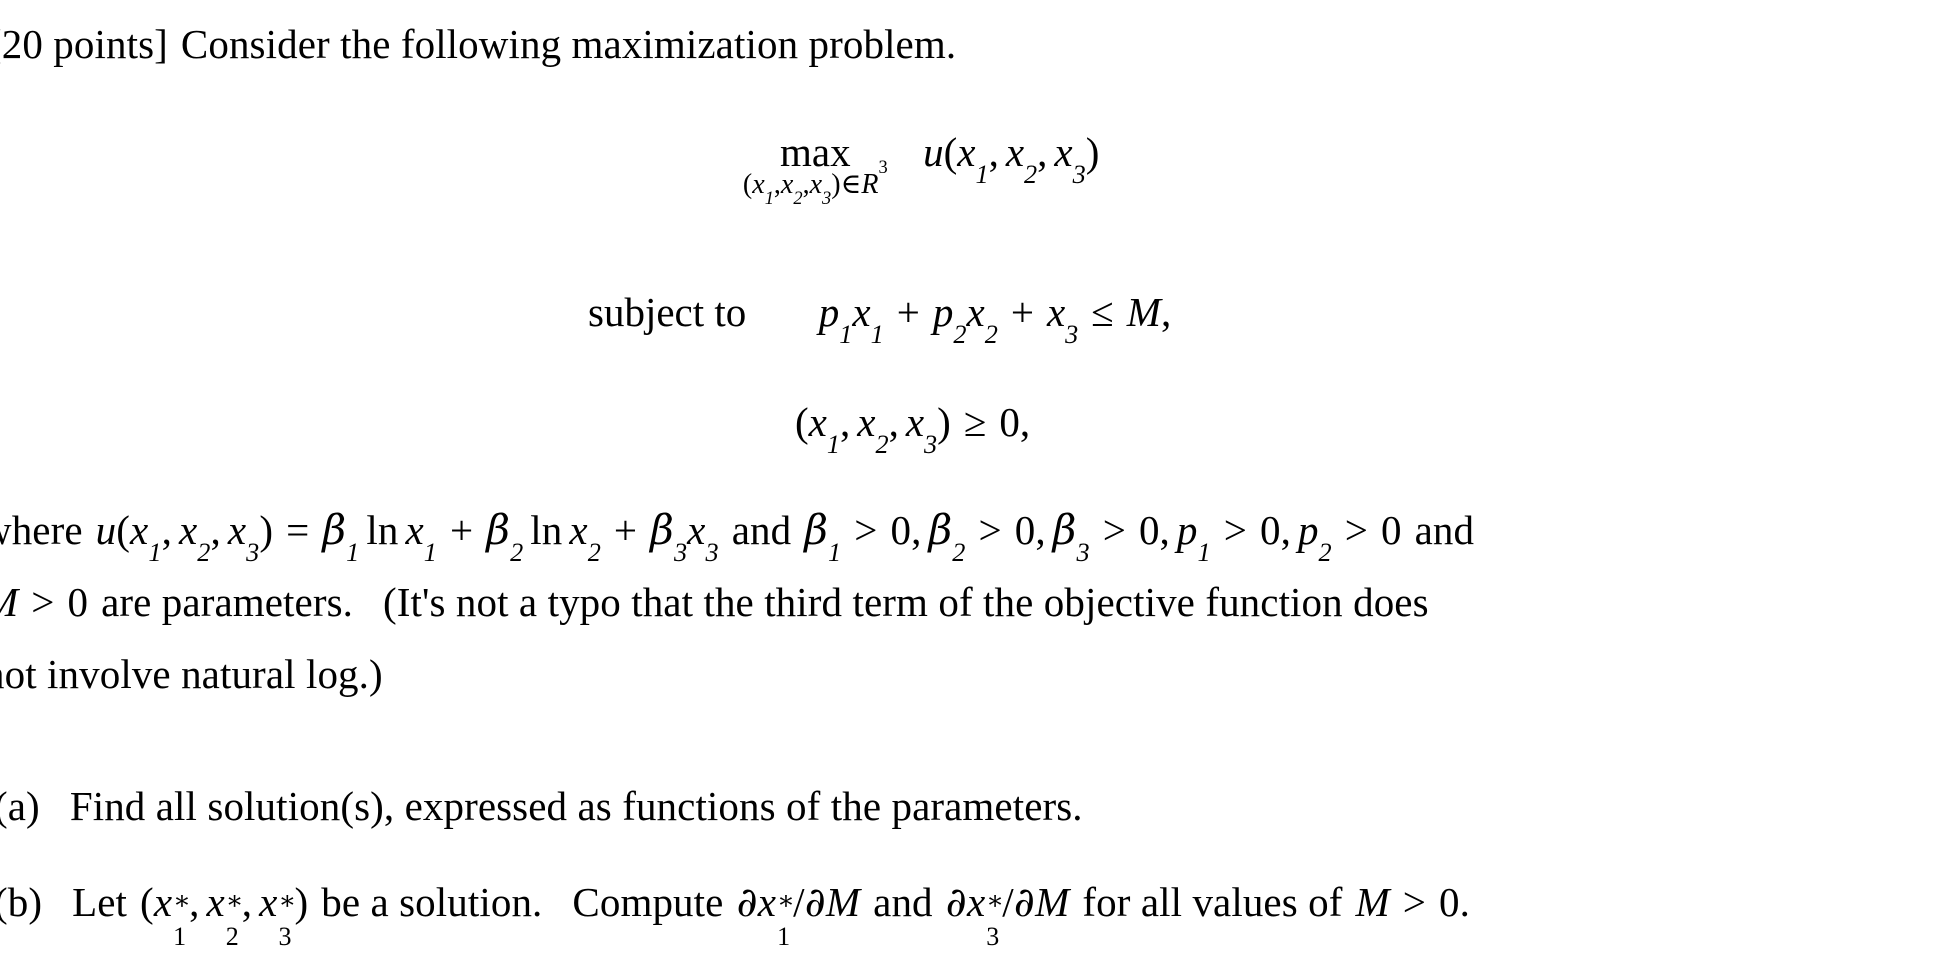  I want to click on objective-equation: max (x1,x2,x3)∈R3 u(x1, x2, x3), so click(921, 168).